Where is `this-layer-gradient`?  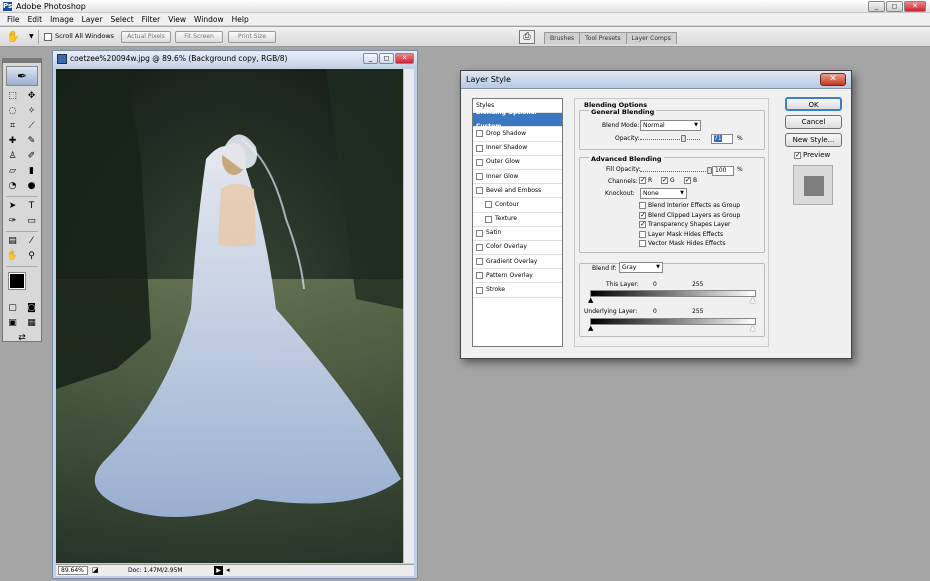 this-layer-gradient is located at coordinates (673, 293).